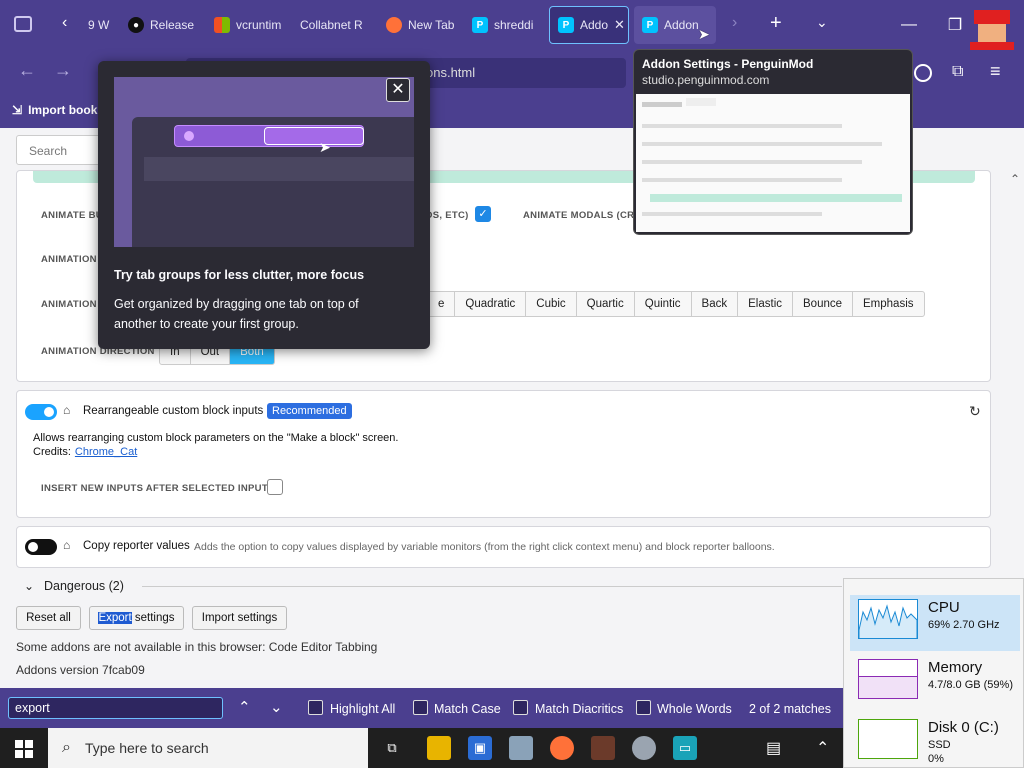 This screenshot has width=1024, height=768. I want to click on search-icon: ⌕, so click(66, 747).